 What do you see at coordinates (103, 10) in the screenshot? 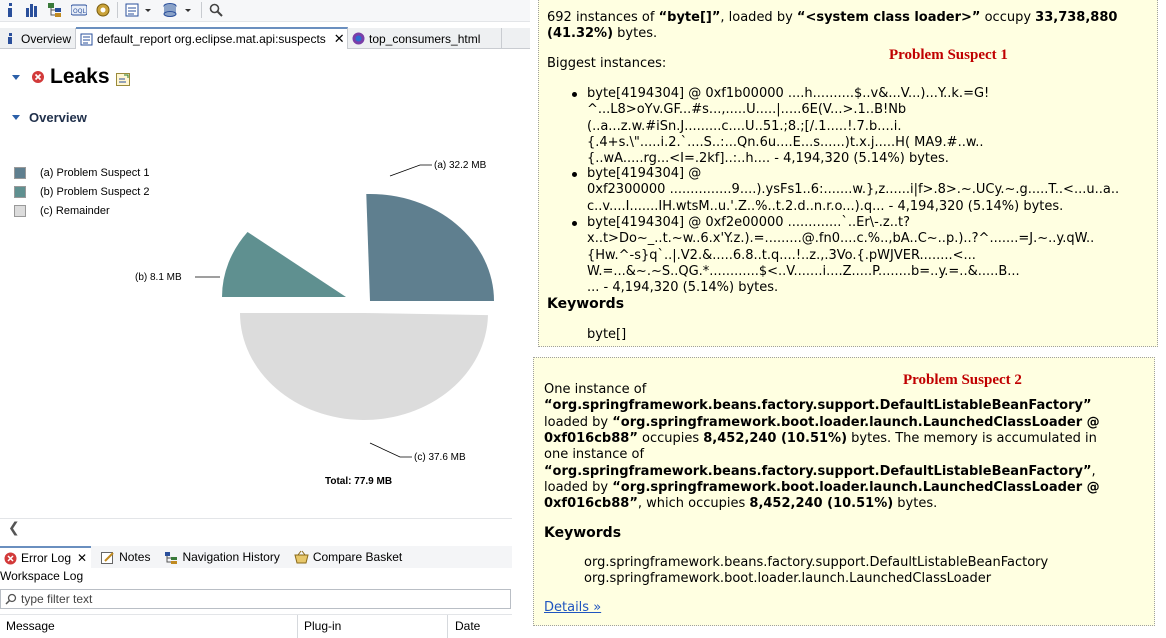
I see `settings-gear-icon` at bounding box center [103, 10].